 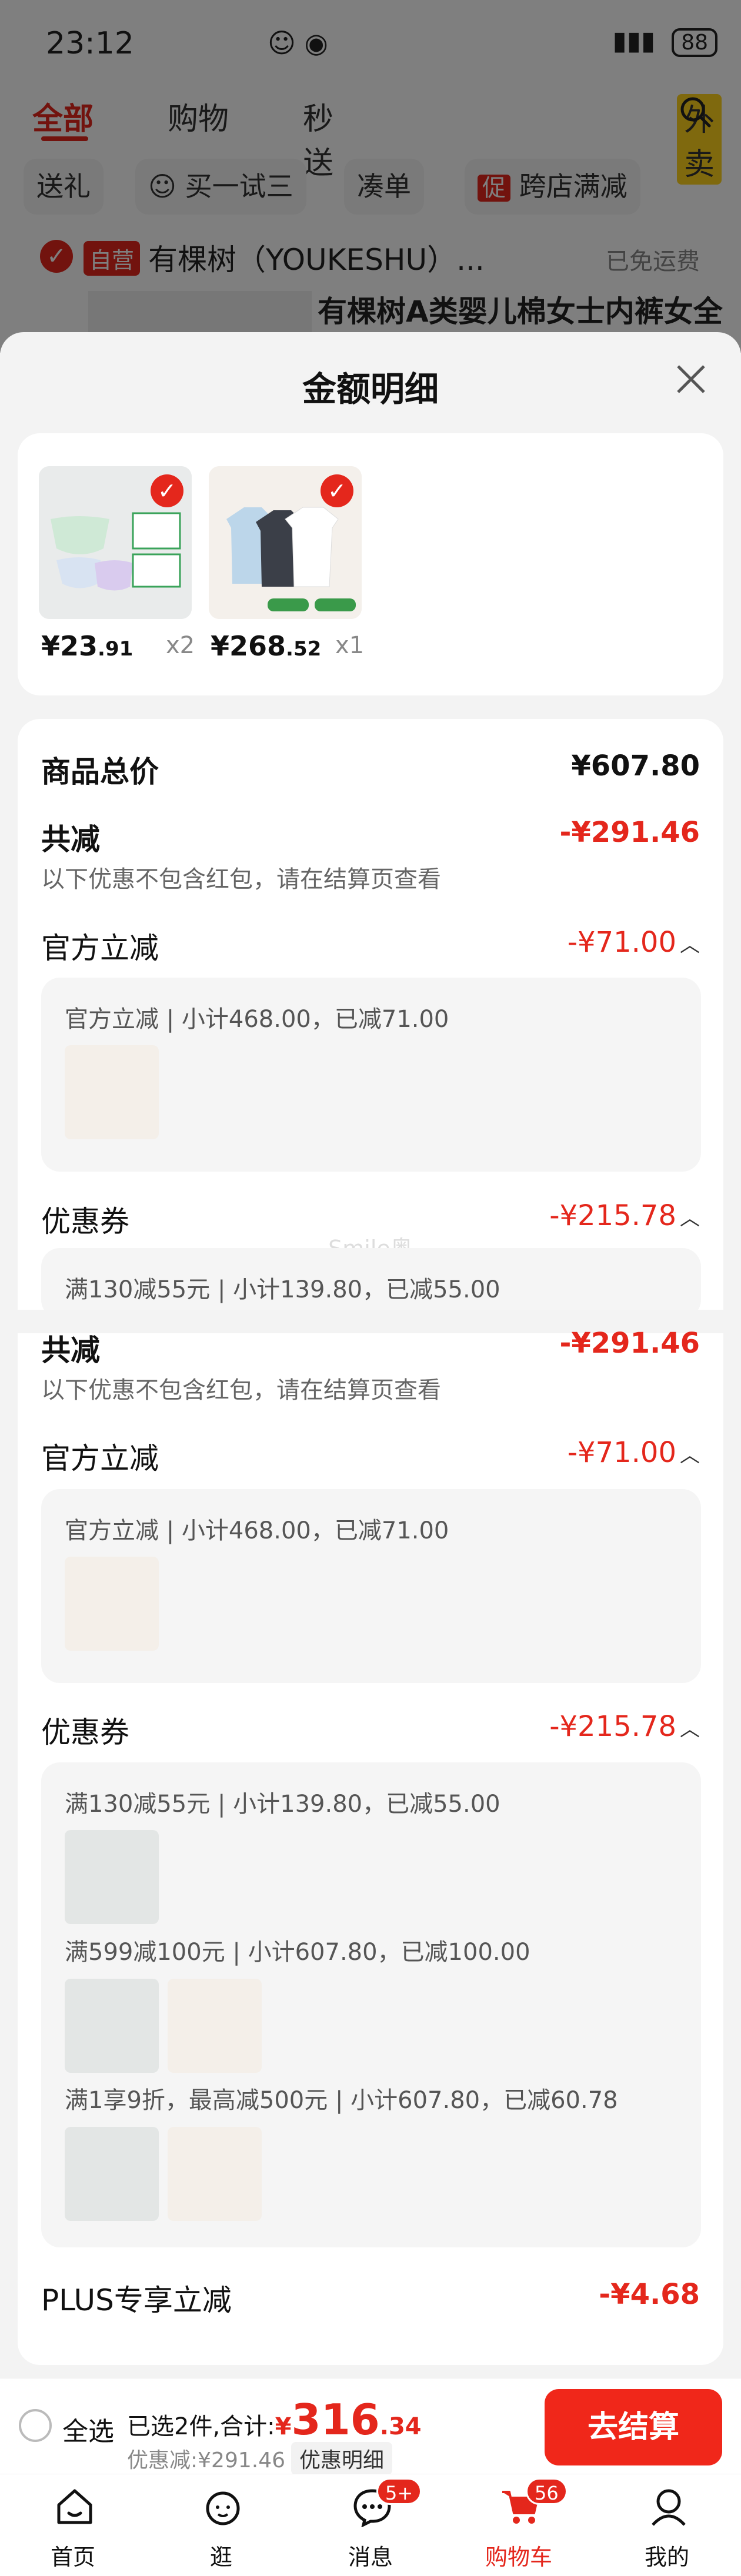 I want to click on currency-symbol: ¥, so click(x=283, y=2426).